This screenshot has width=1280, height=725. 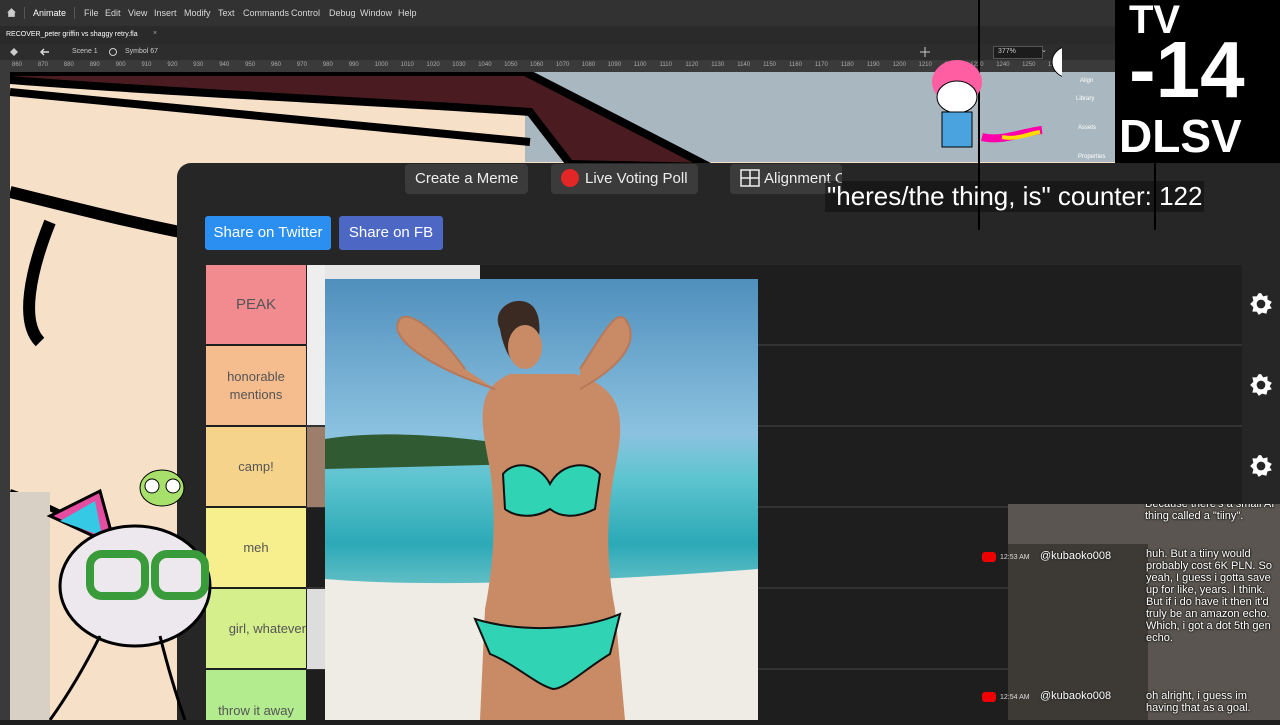 I want to click on ruler-tick-label: 1110, so click(x=665, y=65).